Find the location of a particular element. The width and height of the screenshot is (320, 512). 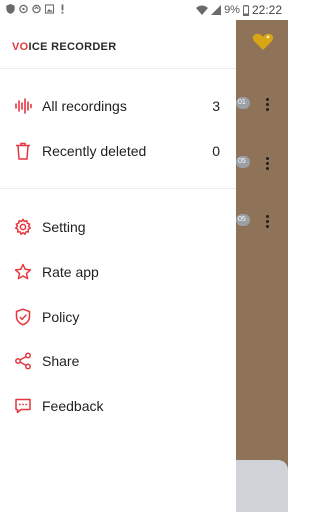

recordings-count: 3 is located at coordinates (216, 106).